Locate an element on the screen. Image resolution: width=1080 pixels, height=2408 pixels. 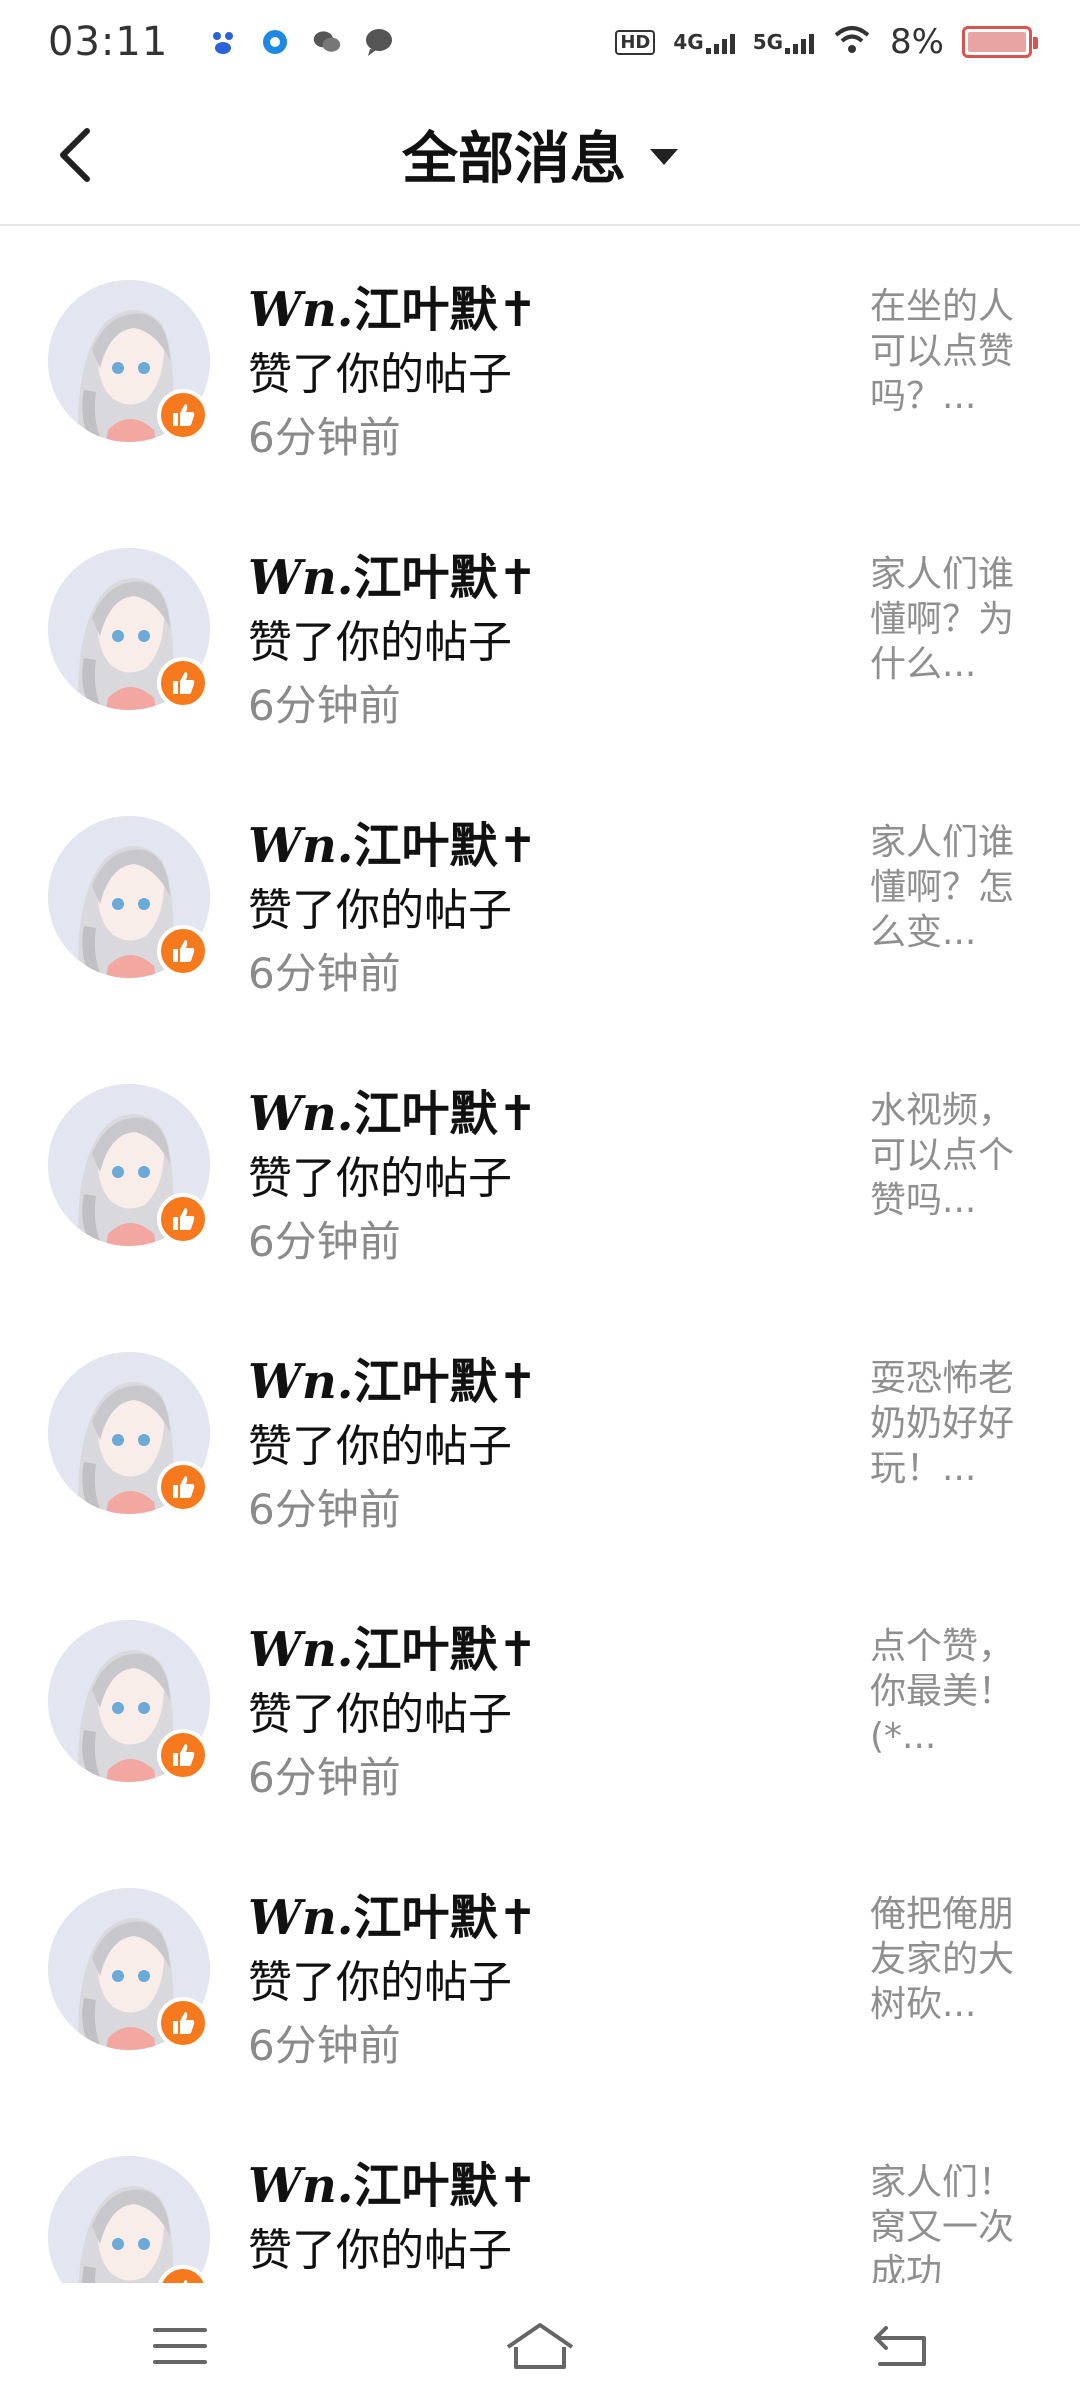
network-label-1: 4G is located at coordinates (688, 42).